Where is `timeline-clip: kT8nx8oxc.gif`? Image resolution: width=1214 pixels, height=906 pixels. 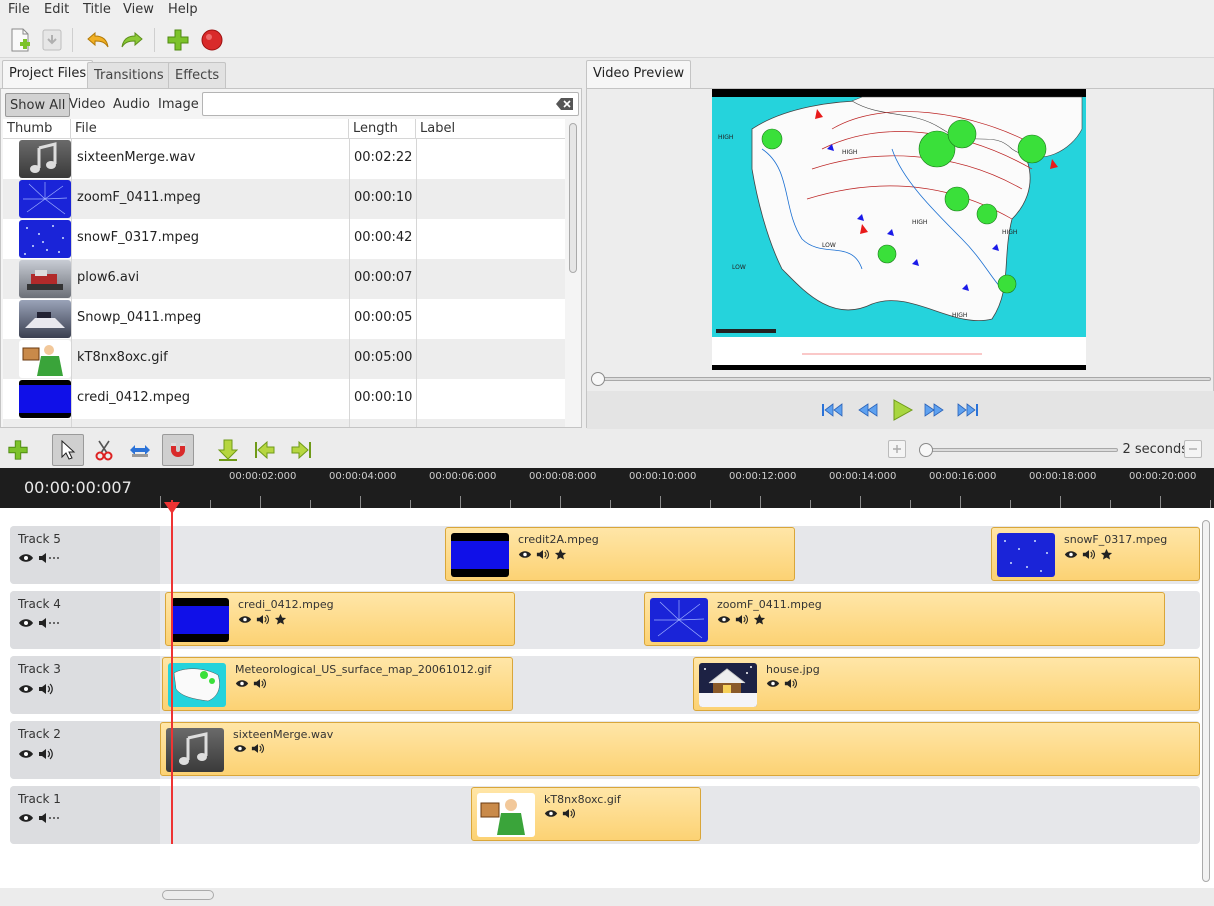
timeline-clip: kT8nx8oxc.gif is located at coordinates (586, 814).